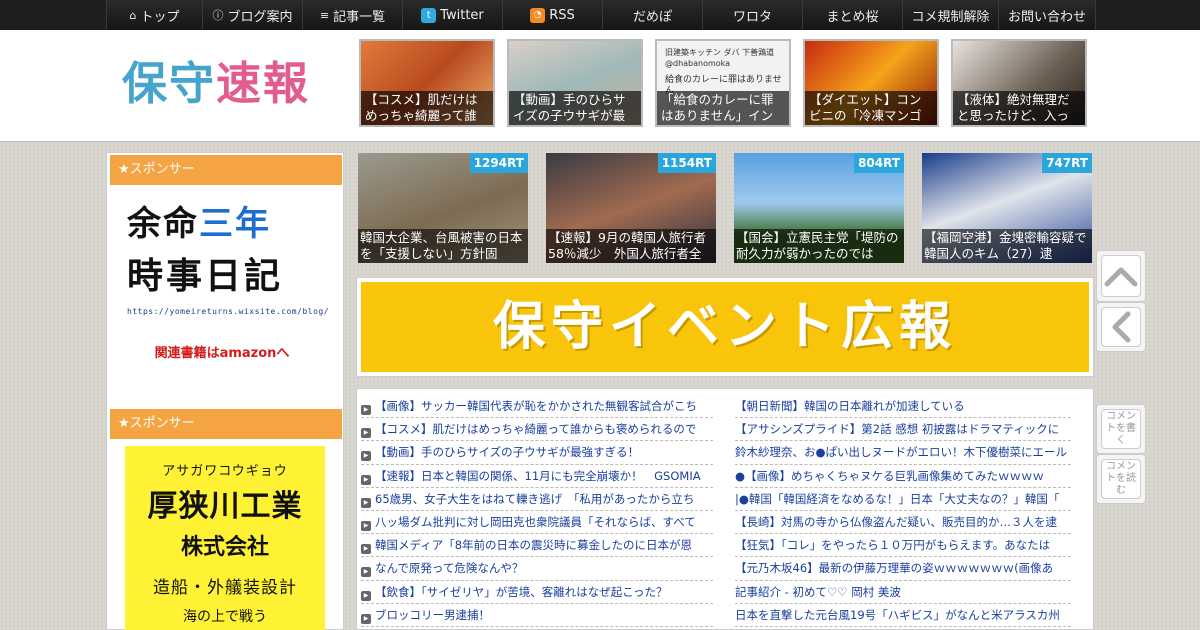 The width and height of the screenshot is (1200, 630). What do you see at coordinates (871, 108) in the screenshot?
I see `header-thumb-caption: 【ダイエット】コンビニの「冷凍マンゴ` at bounding box center [871, 108].